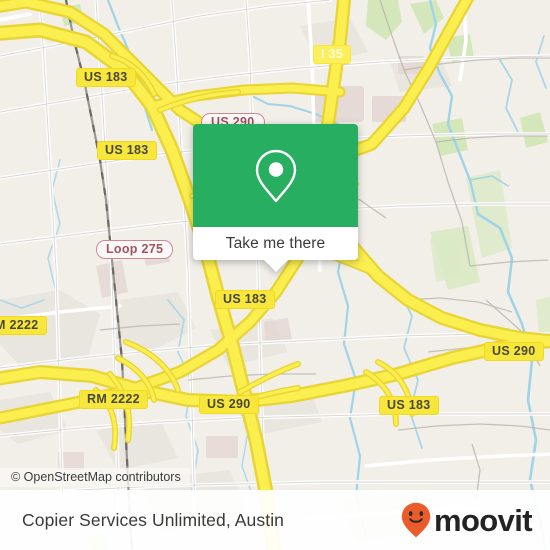  I want to click on popup-tail, so click(276, 265).